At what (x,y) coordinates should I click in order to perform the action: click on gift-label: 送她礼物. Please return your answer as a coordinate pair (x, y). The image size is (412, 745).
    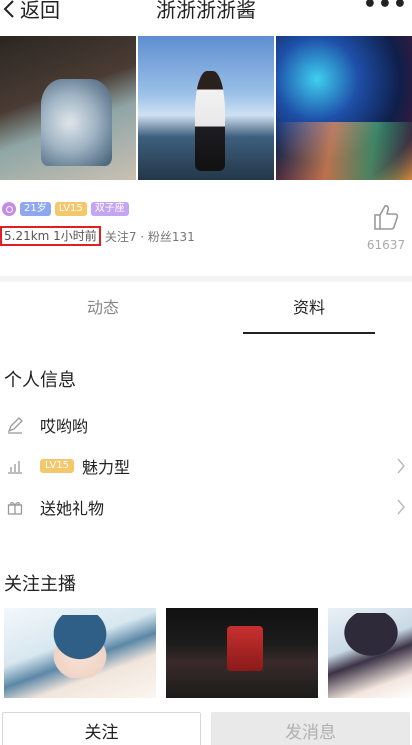
    Looking at the image, I should click on (72, 508).